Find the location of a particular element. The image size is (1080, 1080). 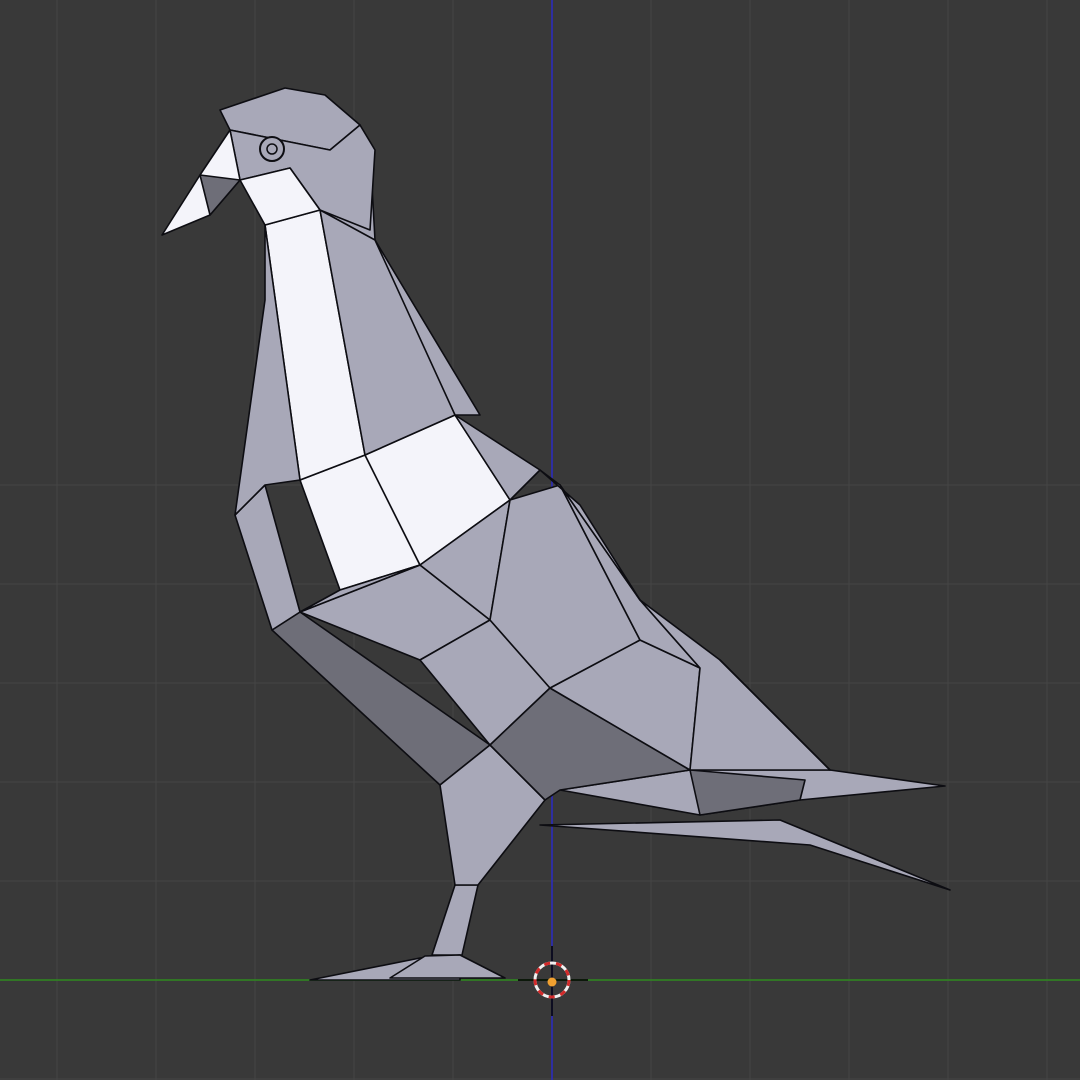

3d-cursor-icon is located at coordinates (553, 981).